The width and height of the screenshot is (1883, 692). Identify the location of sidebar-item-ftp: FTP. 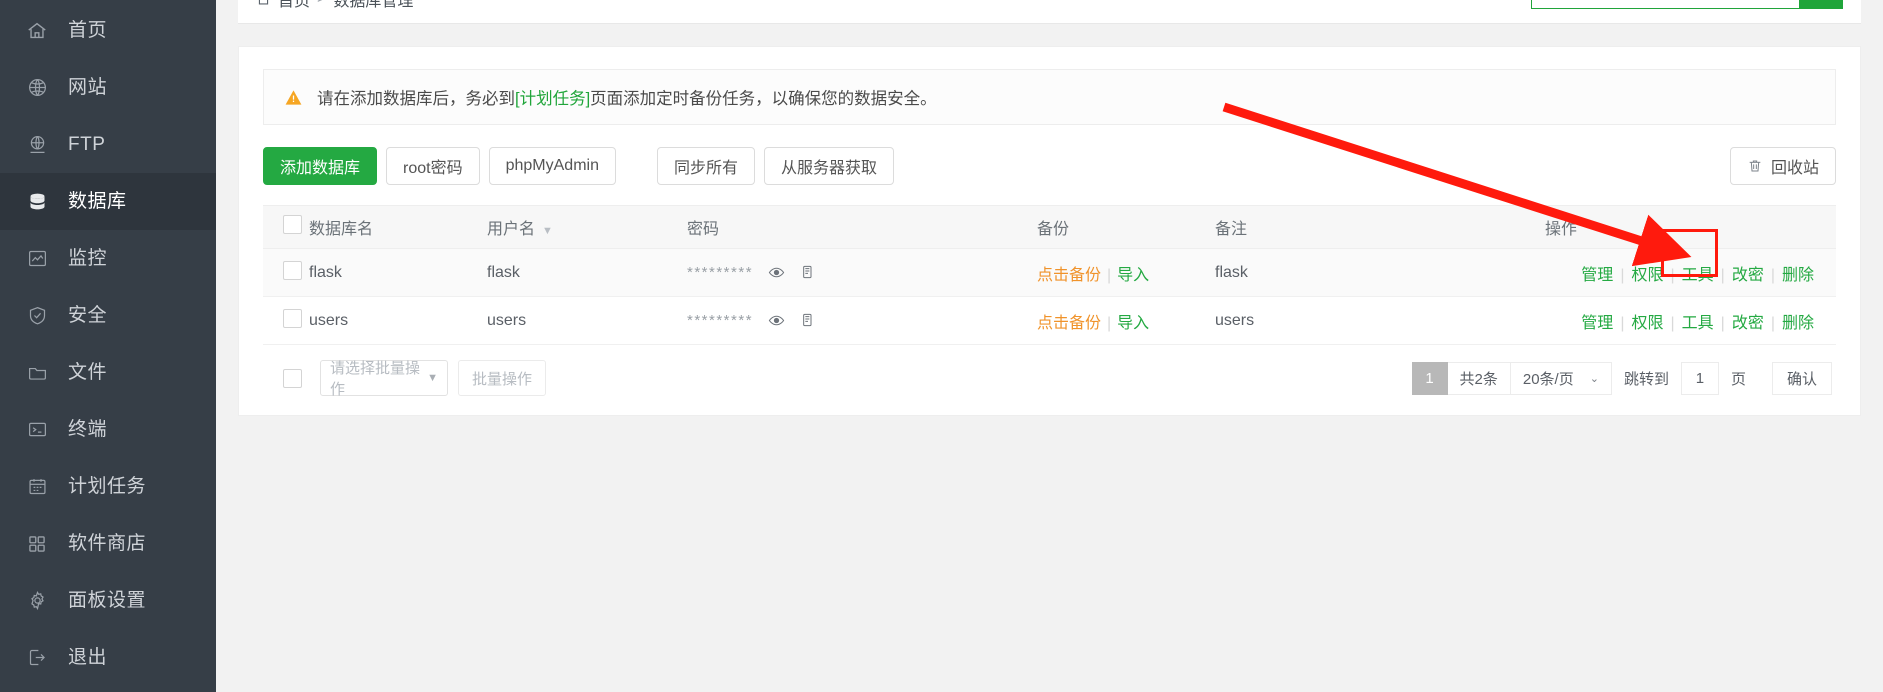
(108, 144).